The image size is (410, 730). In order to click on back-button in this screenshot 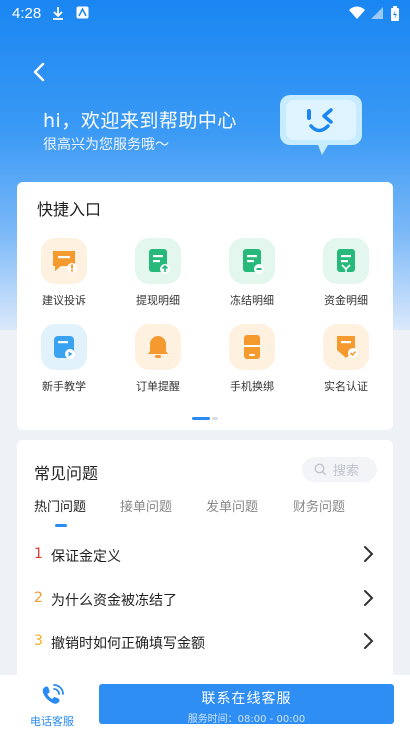, I will do `click(40, 72)`.